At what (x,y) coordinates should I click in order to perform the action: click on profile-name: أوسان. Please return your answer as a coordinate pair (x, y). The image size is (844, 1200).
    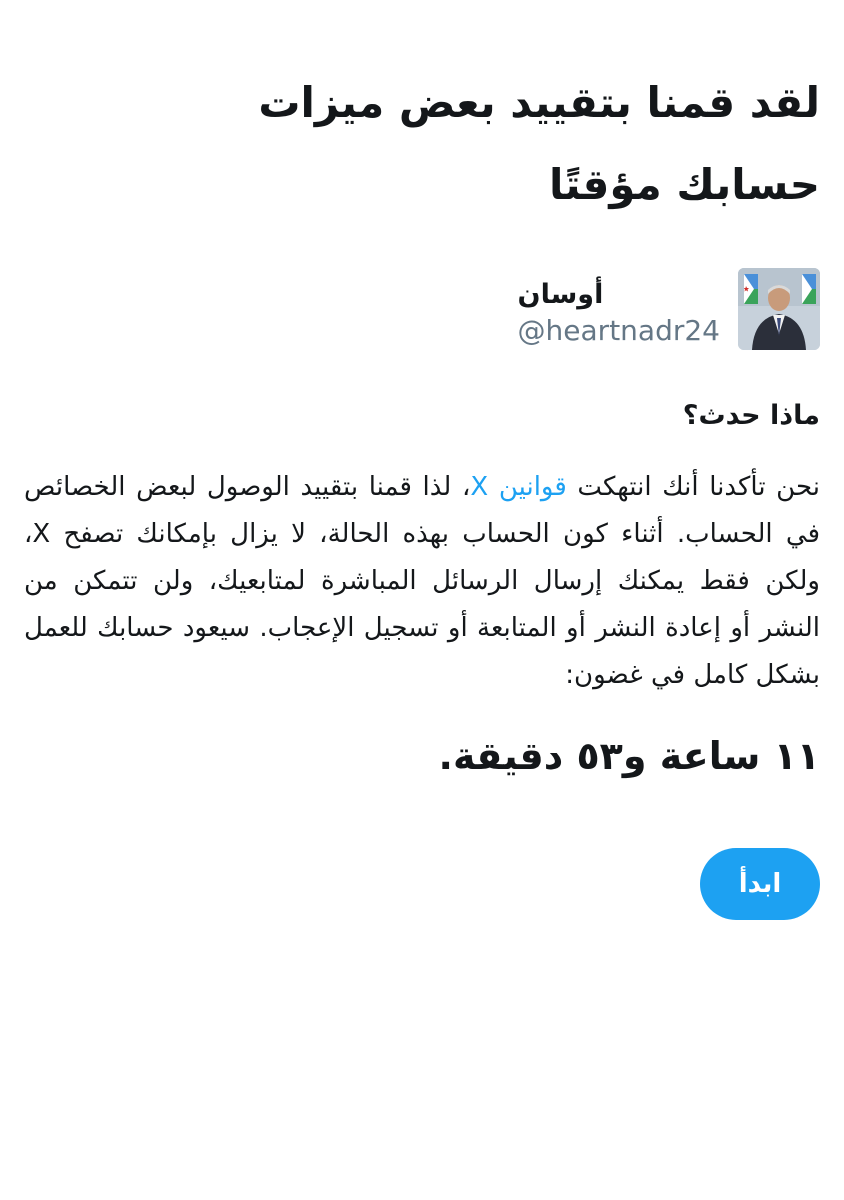
    Looking at the image, I should click on (560, 294).